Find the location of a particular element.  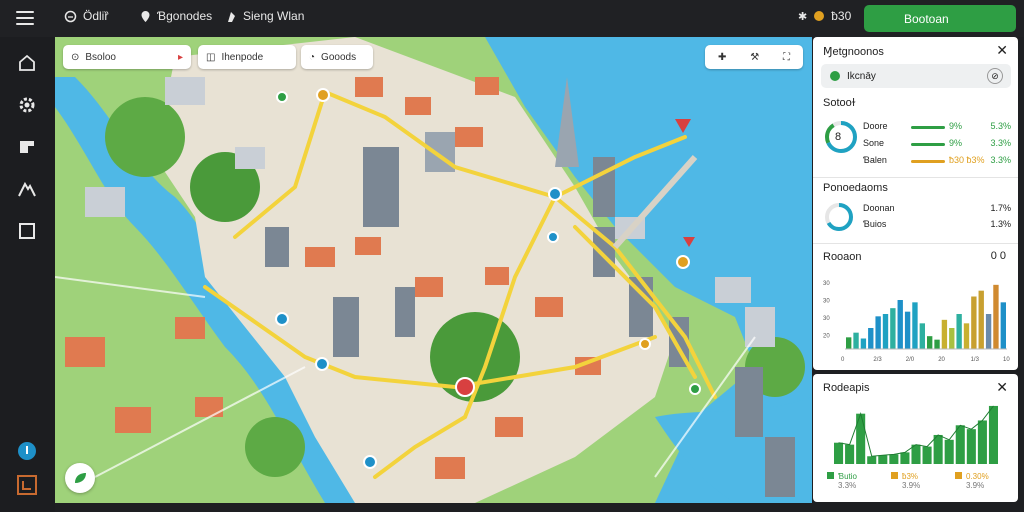

layer-icon: ◔ is located at coordinates (312, 57).